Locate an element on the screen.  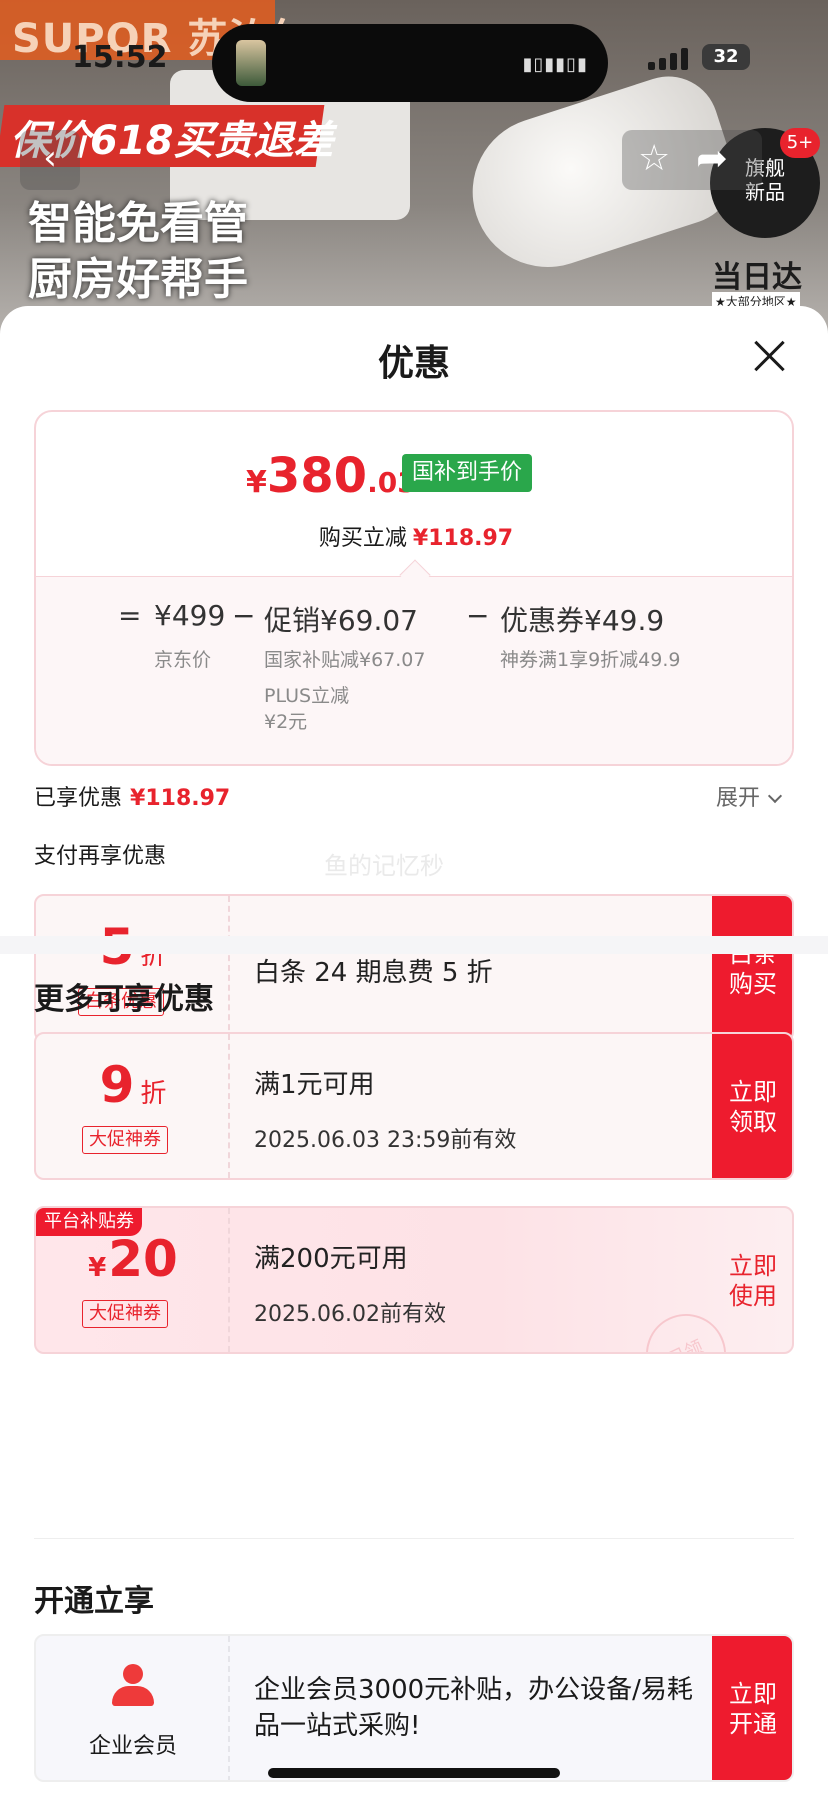
promo-sub-plus: PLUS立减 is located at coordinates (307, 696).